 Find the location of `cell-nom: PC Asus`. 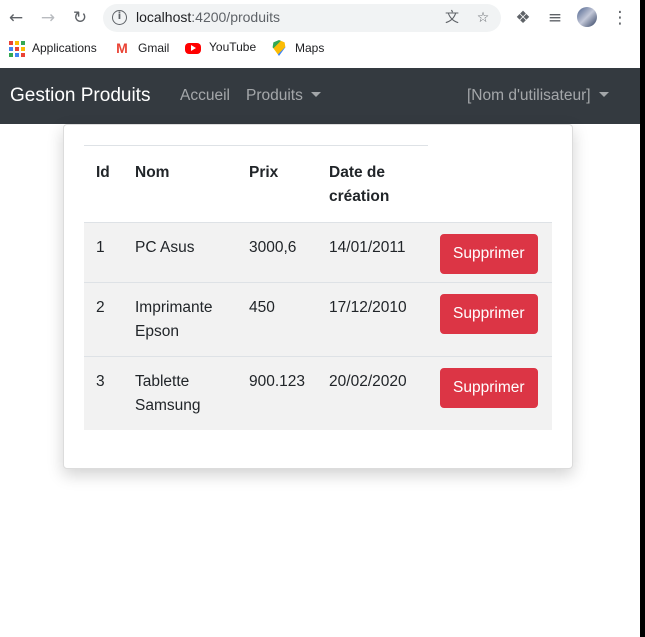

cell-nom: PC Asus is located at coordinates (180, 252).